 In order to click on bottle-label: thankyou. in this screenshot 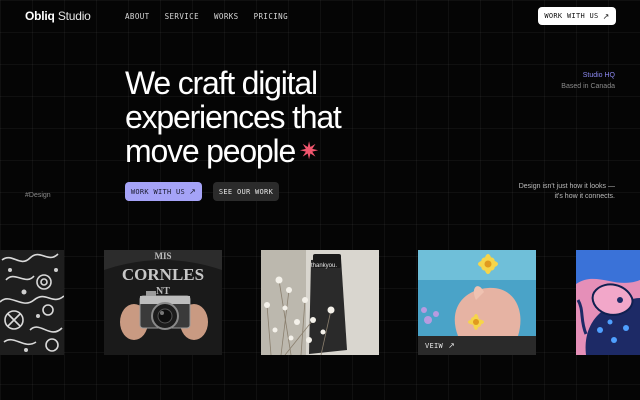, I will do `click(324, 266)`.